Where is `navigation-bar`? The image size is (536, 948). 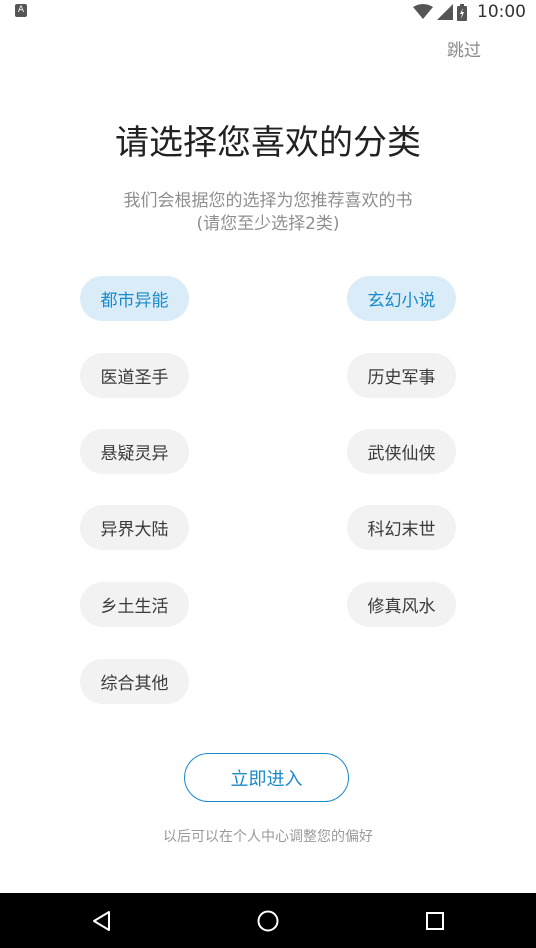 navigation-bar is located at coordinates (268, 920).